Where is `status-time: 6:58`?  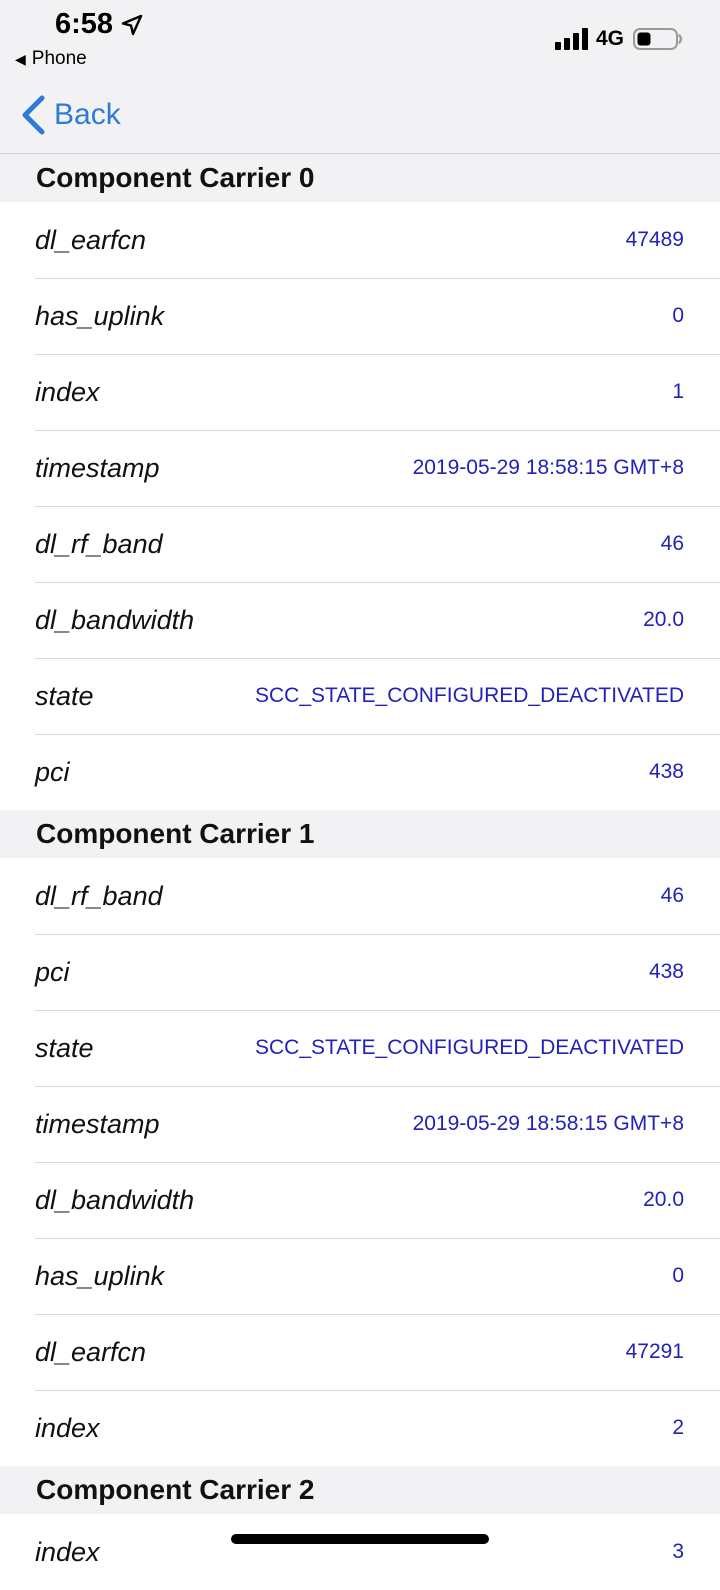
status-time: 6:58 is located at coordinates (84, 24).